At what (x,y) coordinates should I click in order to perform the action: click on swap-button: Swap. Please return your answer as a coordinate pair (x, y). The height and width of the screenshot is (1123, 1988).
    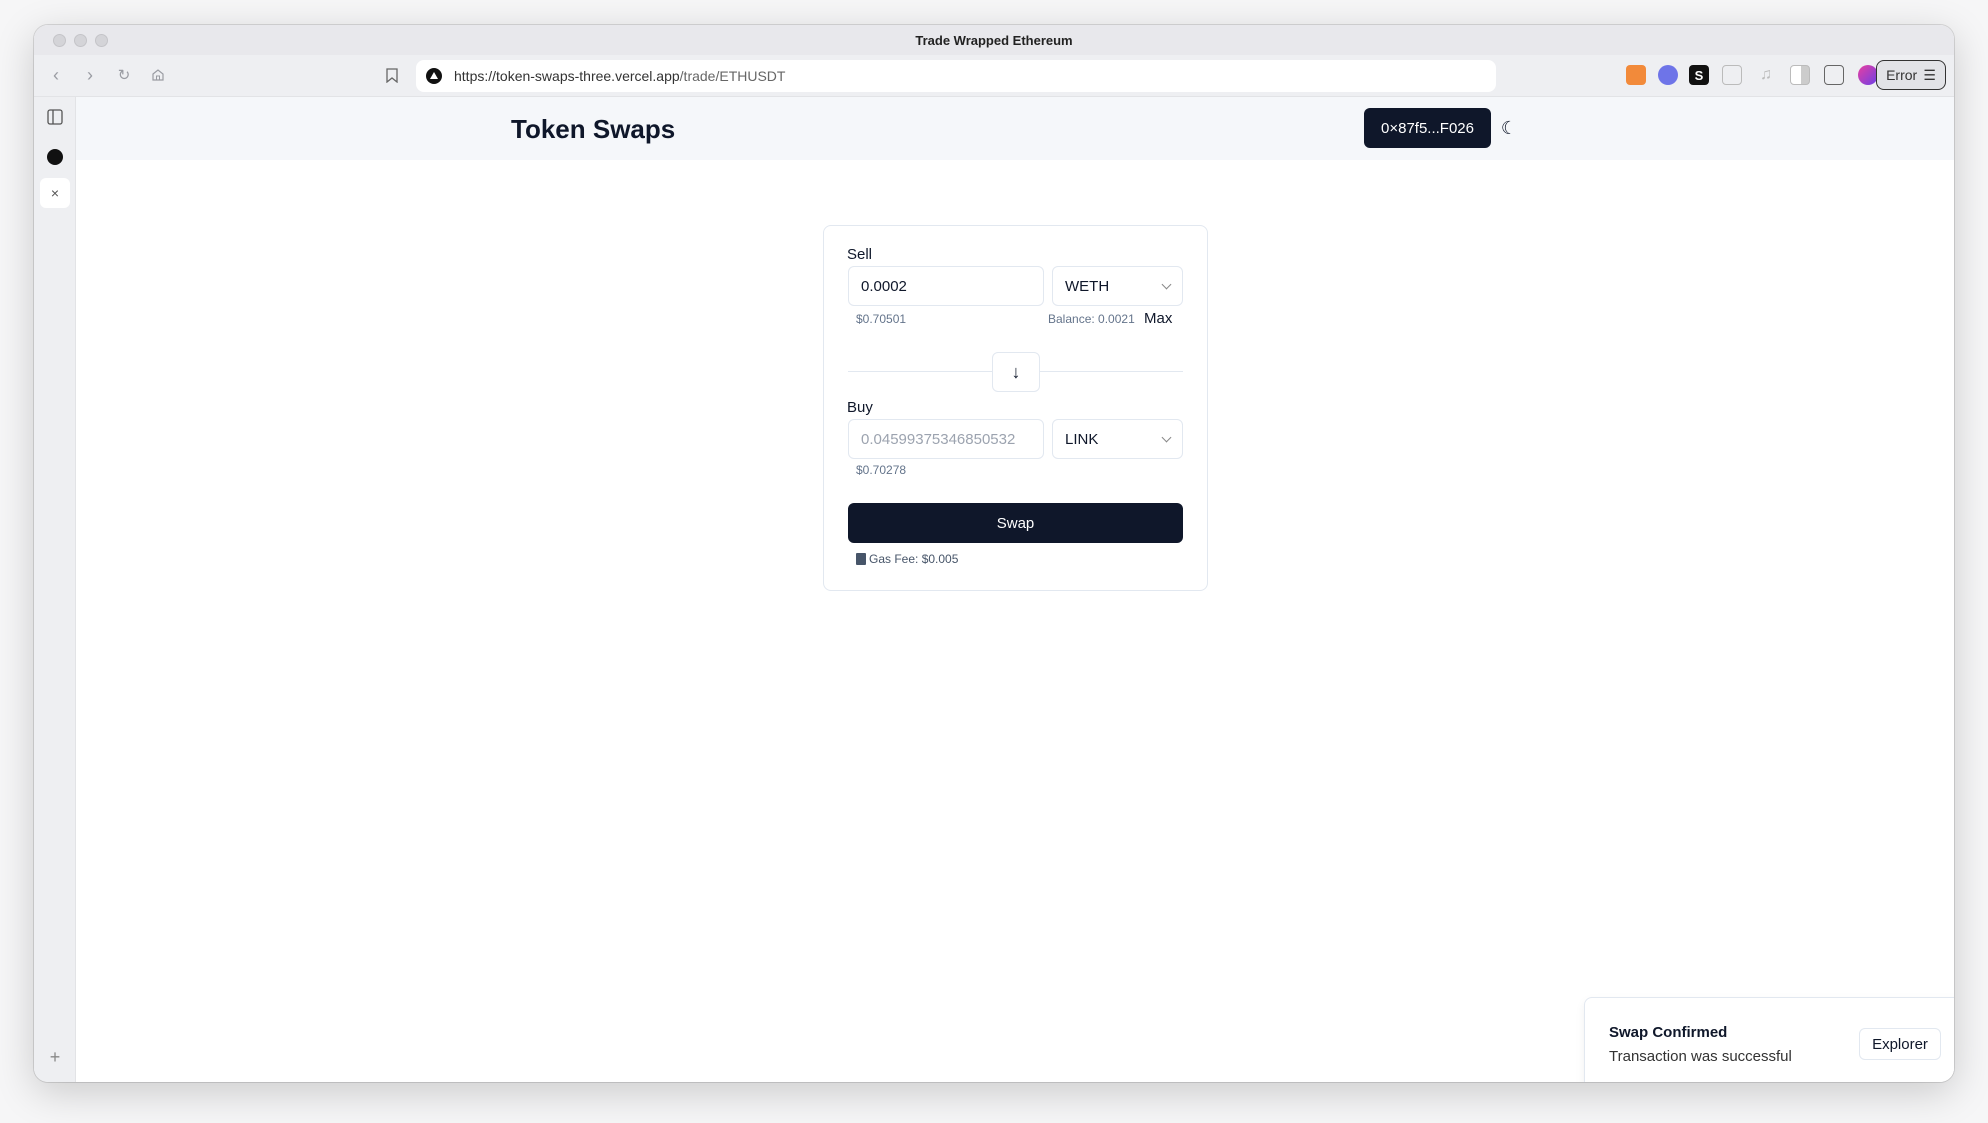
    Looking at the image, I should click on (1015, 523).